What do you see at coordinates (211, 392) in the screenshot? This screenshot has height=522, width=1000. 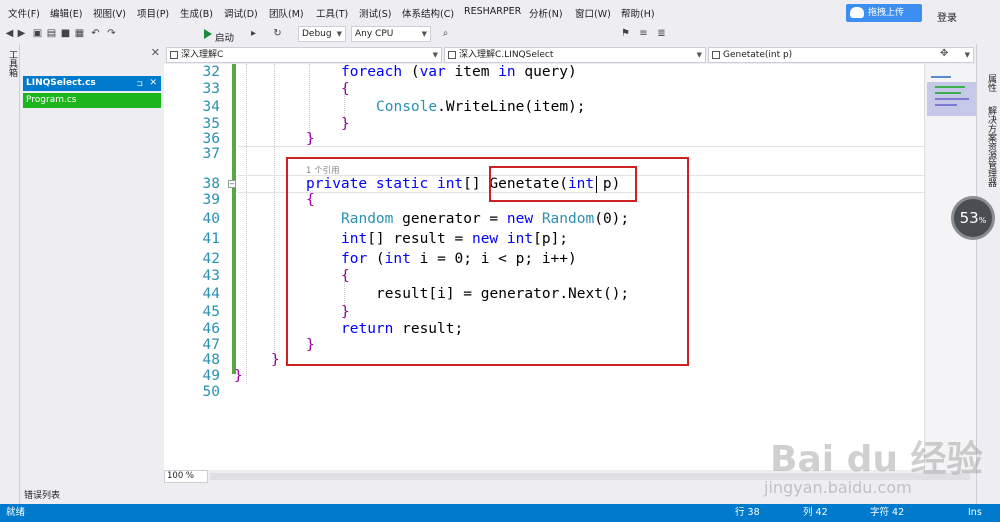 I see `line-number: 50` at bounding box center [211, 392].